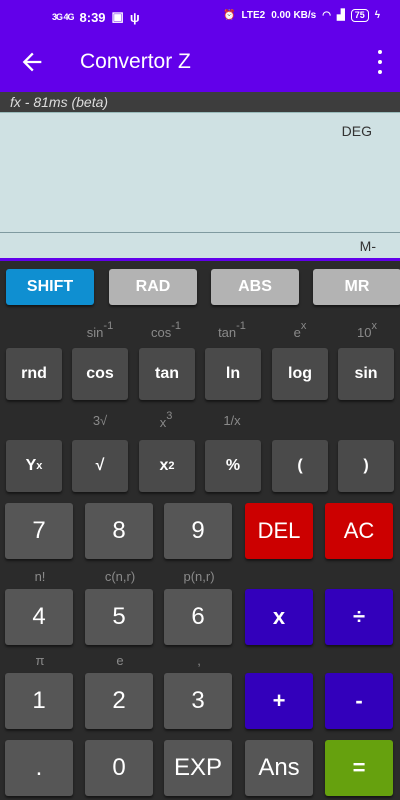 This screenshot has height=800, width=400. I want to click on cos-button: cos, so click(100, 374).